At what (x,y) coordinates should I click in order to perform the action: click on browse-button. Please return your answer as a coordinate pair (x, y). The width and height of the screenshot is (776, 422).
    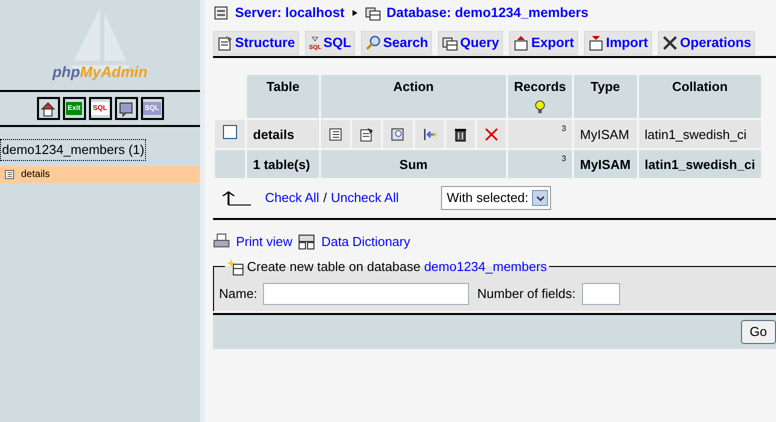
    Looking at the image, I should click on (335, 134).